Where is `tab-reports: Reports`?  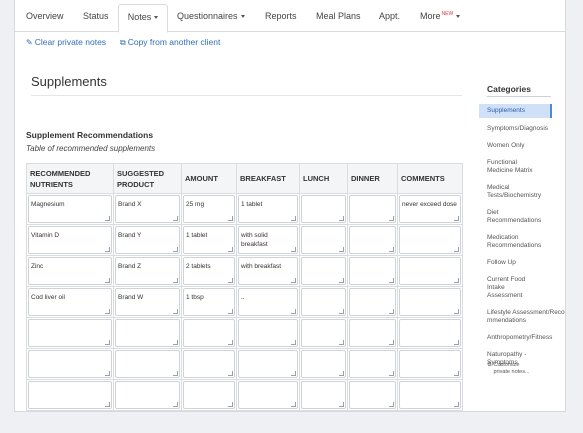 tab-reports: Reports is located at coordinates (281, 16).